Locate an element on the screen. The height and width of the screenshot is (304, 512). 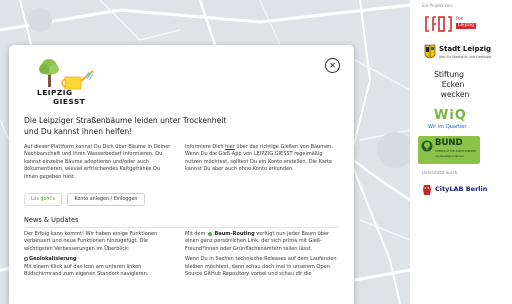
wiq-name: WiQ is located at coordinates (450, 115).